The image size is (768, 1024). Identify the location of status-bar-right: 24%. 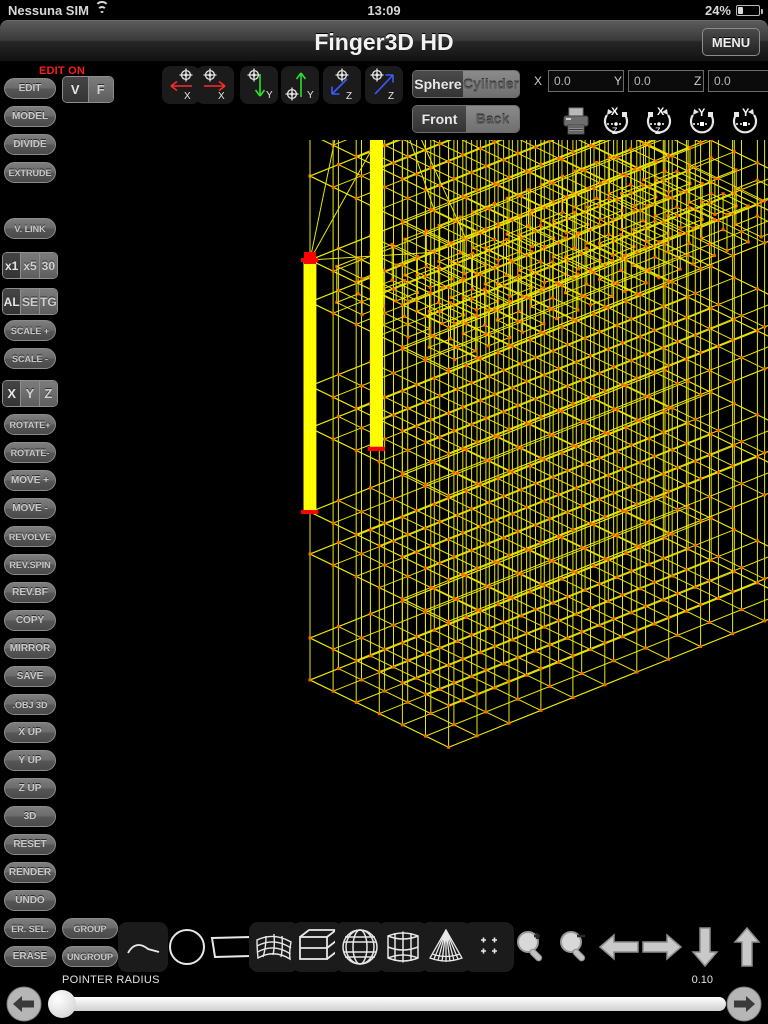
(733, 10).